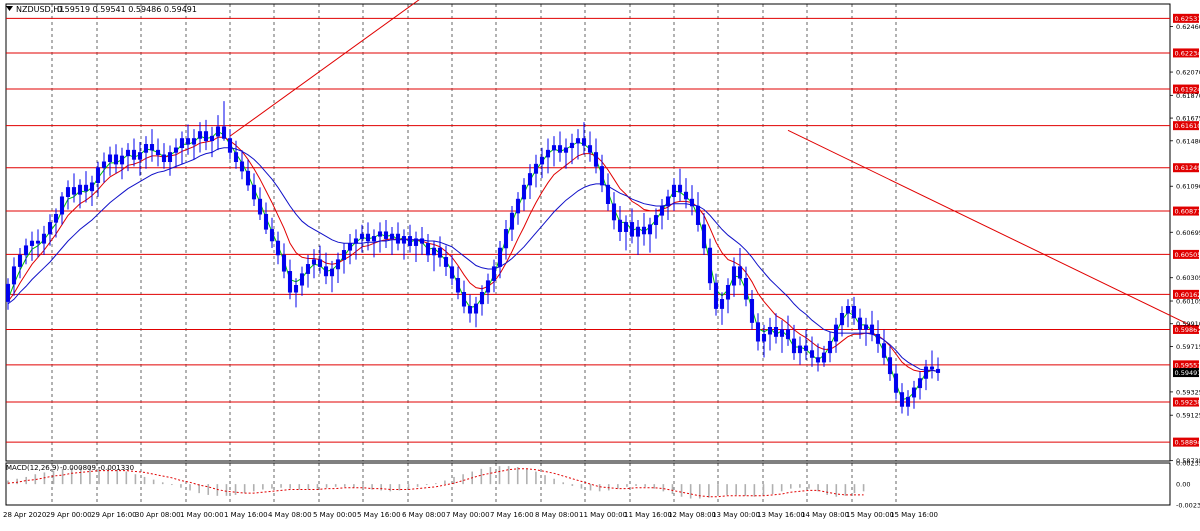  Describe the element at coordinates (692, 515) in the screenshot. I see `x-tick-label: 12 May 08:00` at that location.